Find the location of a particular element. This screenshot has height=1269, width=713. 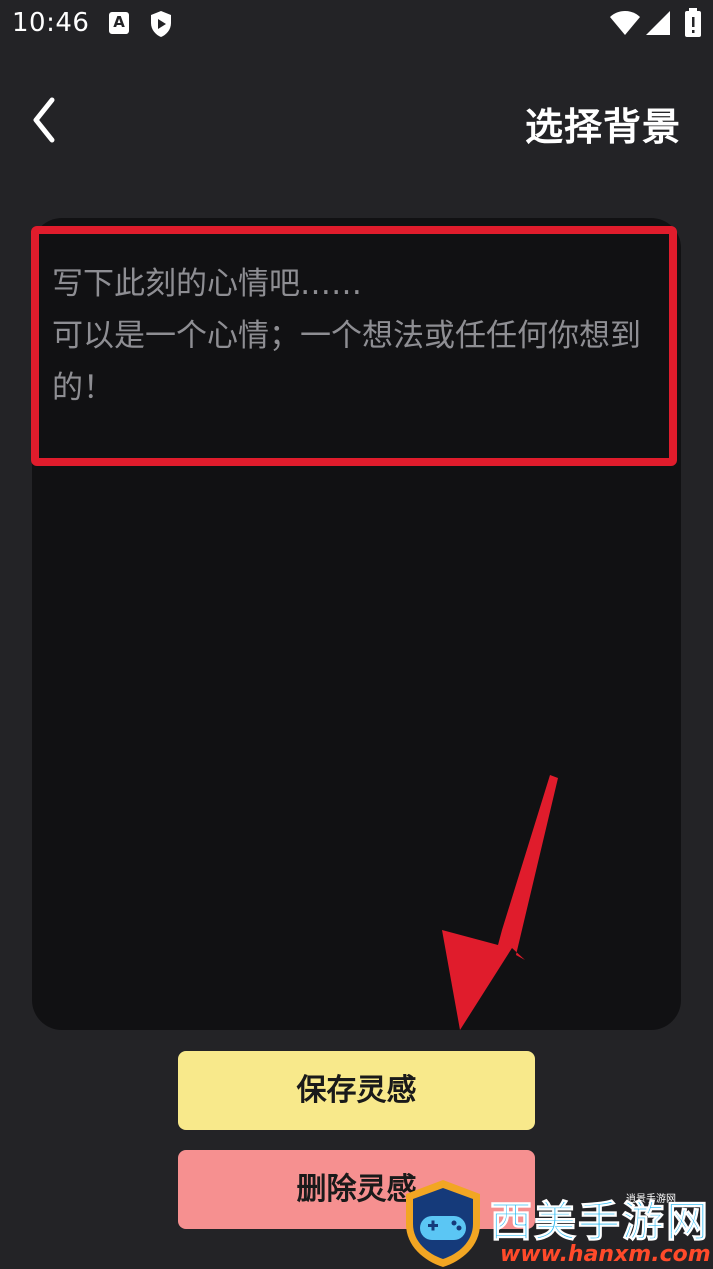

chevron-left-icon is located at coordinates (44, 120).